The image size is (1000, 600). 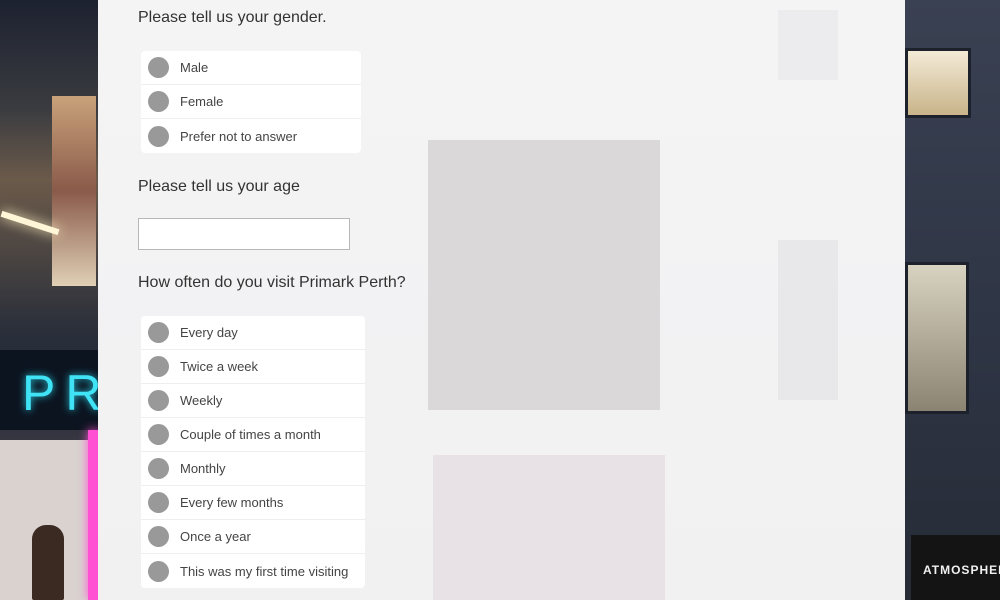 I want to click on question-gender-label: Please tell us your gender., so click(x=232, y=17).